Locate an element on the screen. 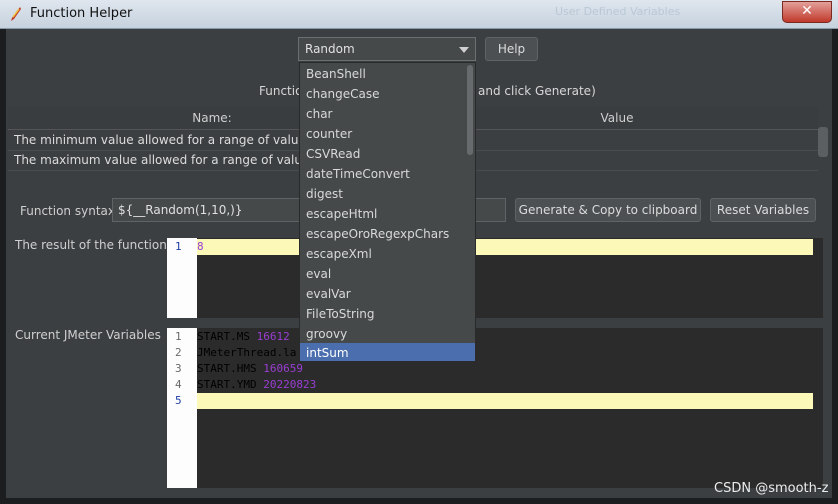 The image size is (838, 504). dropdown-item: groovy is located at coordinates (387, 334).